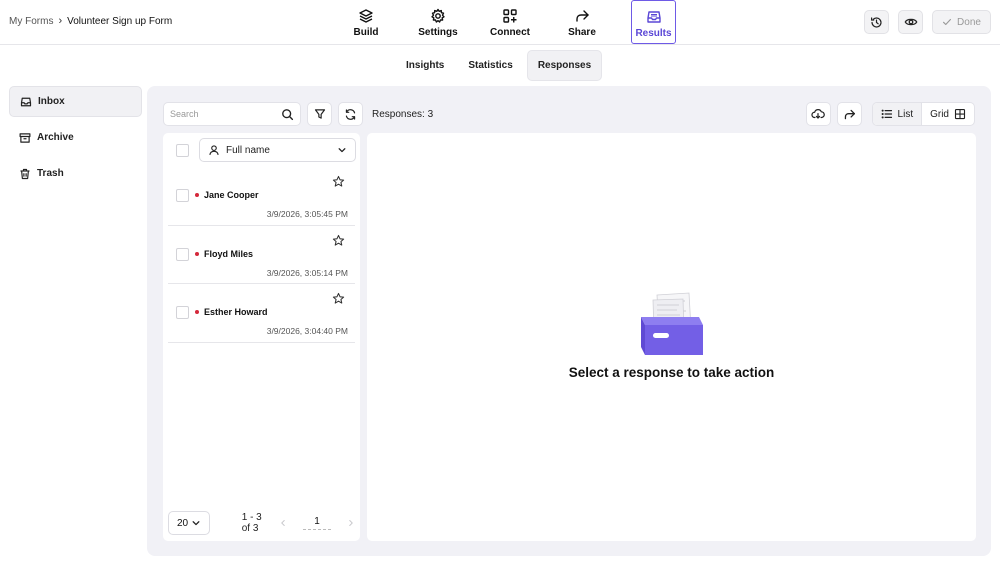 The height and width of the screenshot is (564, 1000). What do you see at coordinates (283, 523) in the screenshot?
I see `chevron-left-icon` at bounding box center [283, 523].